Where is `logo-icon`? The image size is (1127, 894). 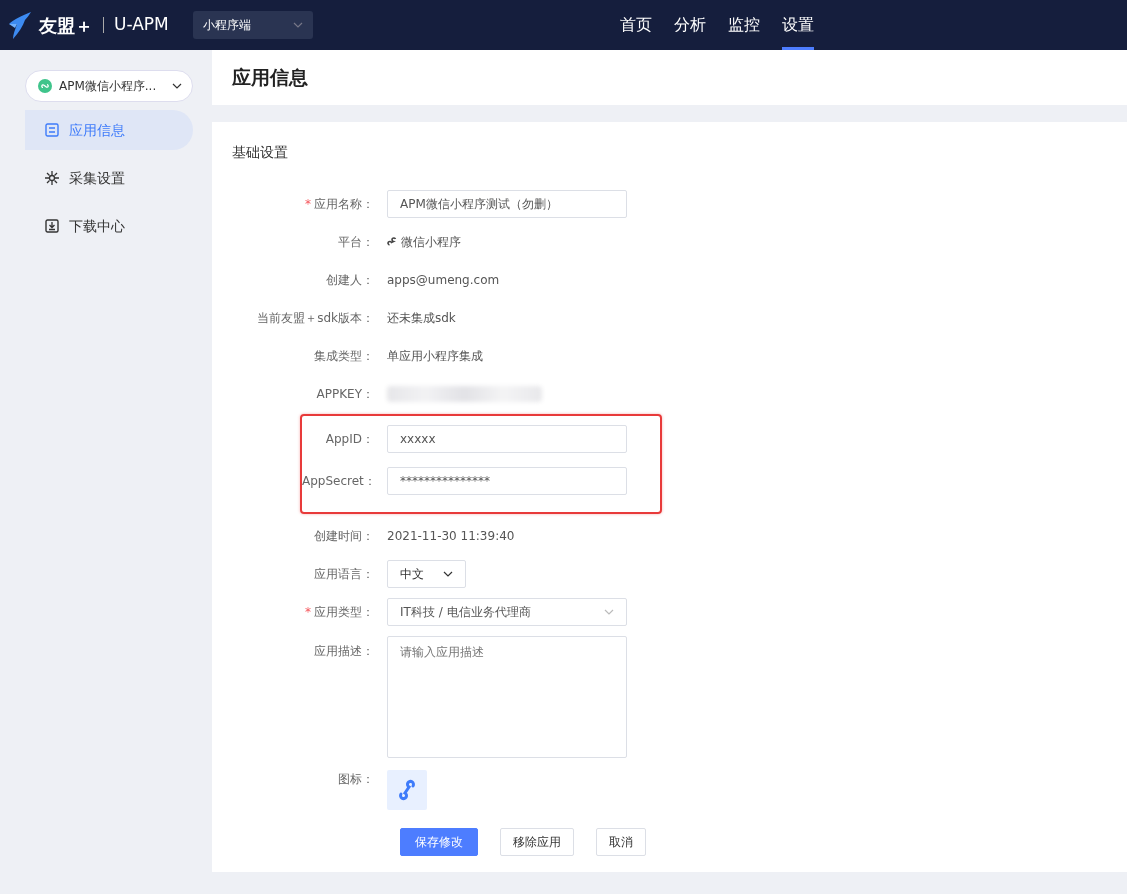
logo-icon is located at coordinates (20, 25).